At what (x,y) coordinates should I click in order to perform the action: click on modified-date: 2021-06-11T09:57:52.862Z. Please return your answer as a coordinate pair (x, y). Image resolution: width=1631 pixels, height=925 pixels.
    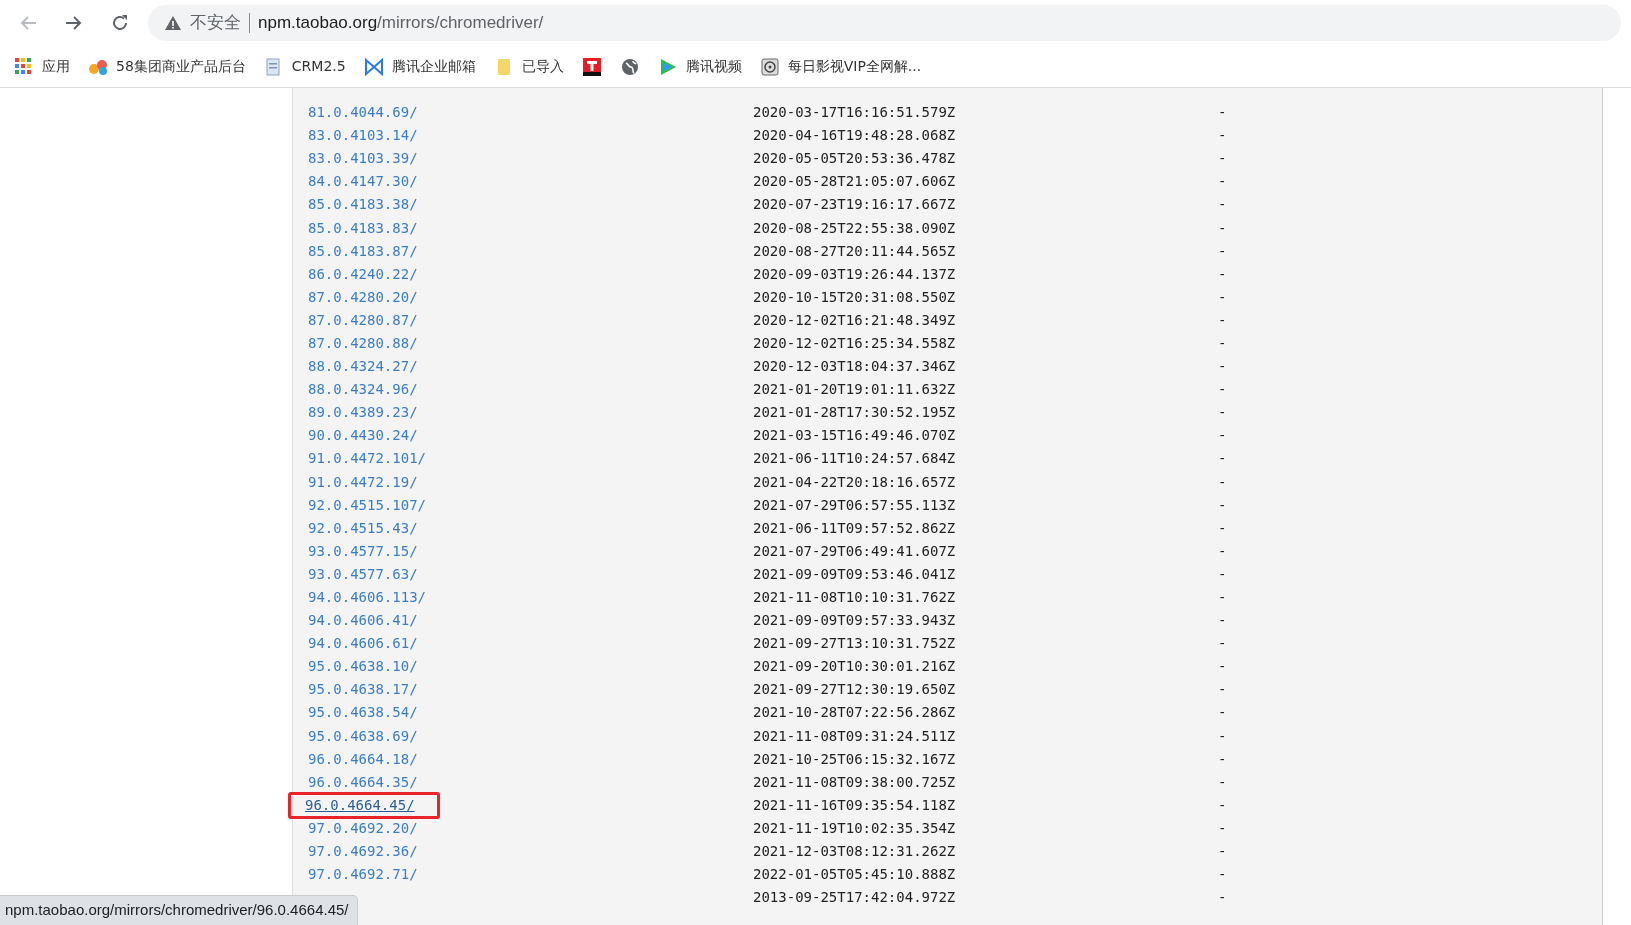
    Looking at the image, I should click on (854, 527).